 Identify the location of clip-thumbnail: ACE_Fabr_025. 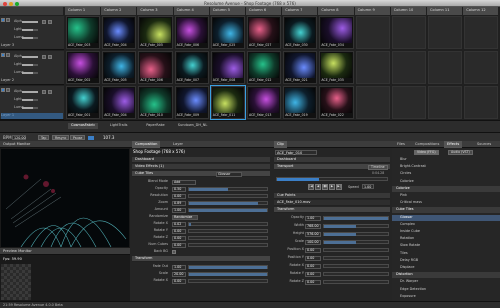
(227, 32).